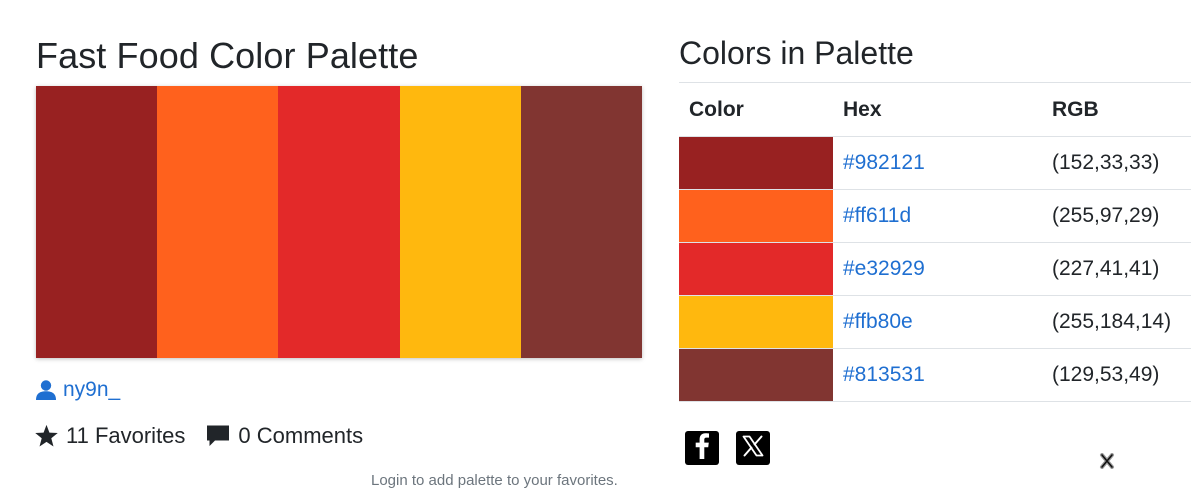 The image size is (1191, 494). What do you see at coordinates (46, 390) in the screenshot?
I see `user-icon` at bounding box center [46, 390].